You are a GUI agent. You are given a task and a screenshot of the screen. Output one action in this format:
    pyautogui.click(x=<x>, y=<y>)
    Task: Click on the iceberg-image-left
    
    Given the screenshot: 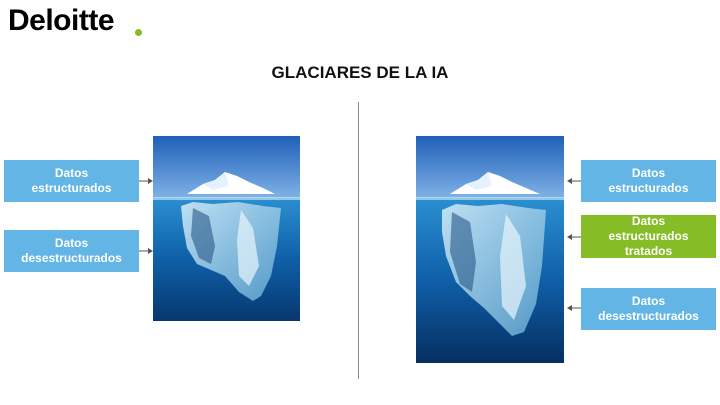 What is the action you would take?
    pyautogui.click(x=226, y=228)
    